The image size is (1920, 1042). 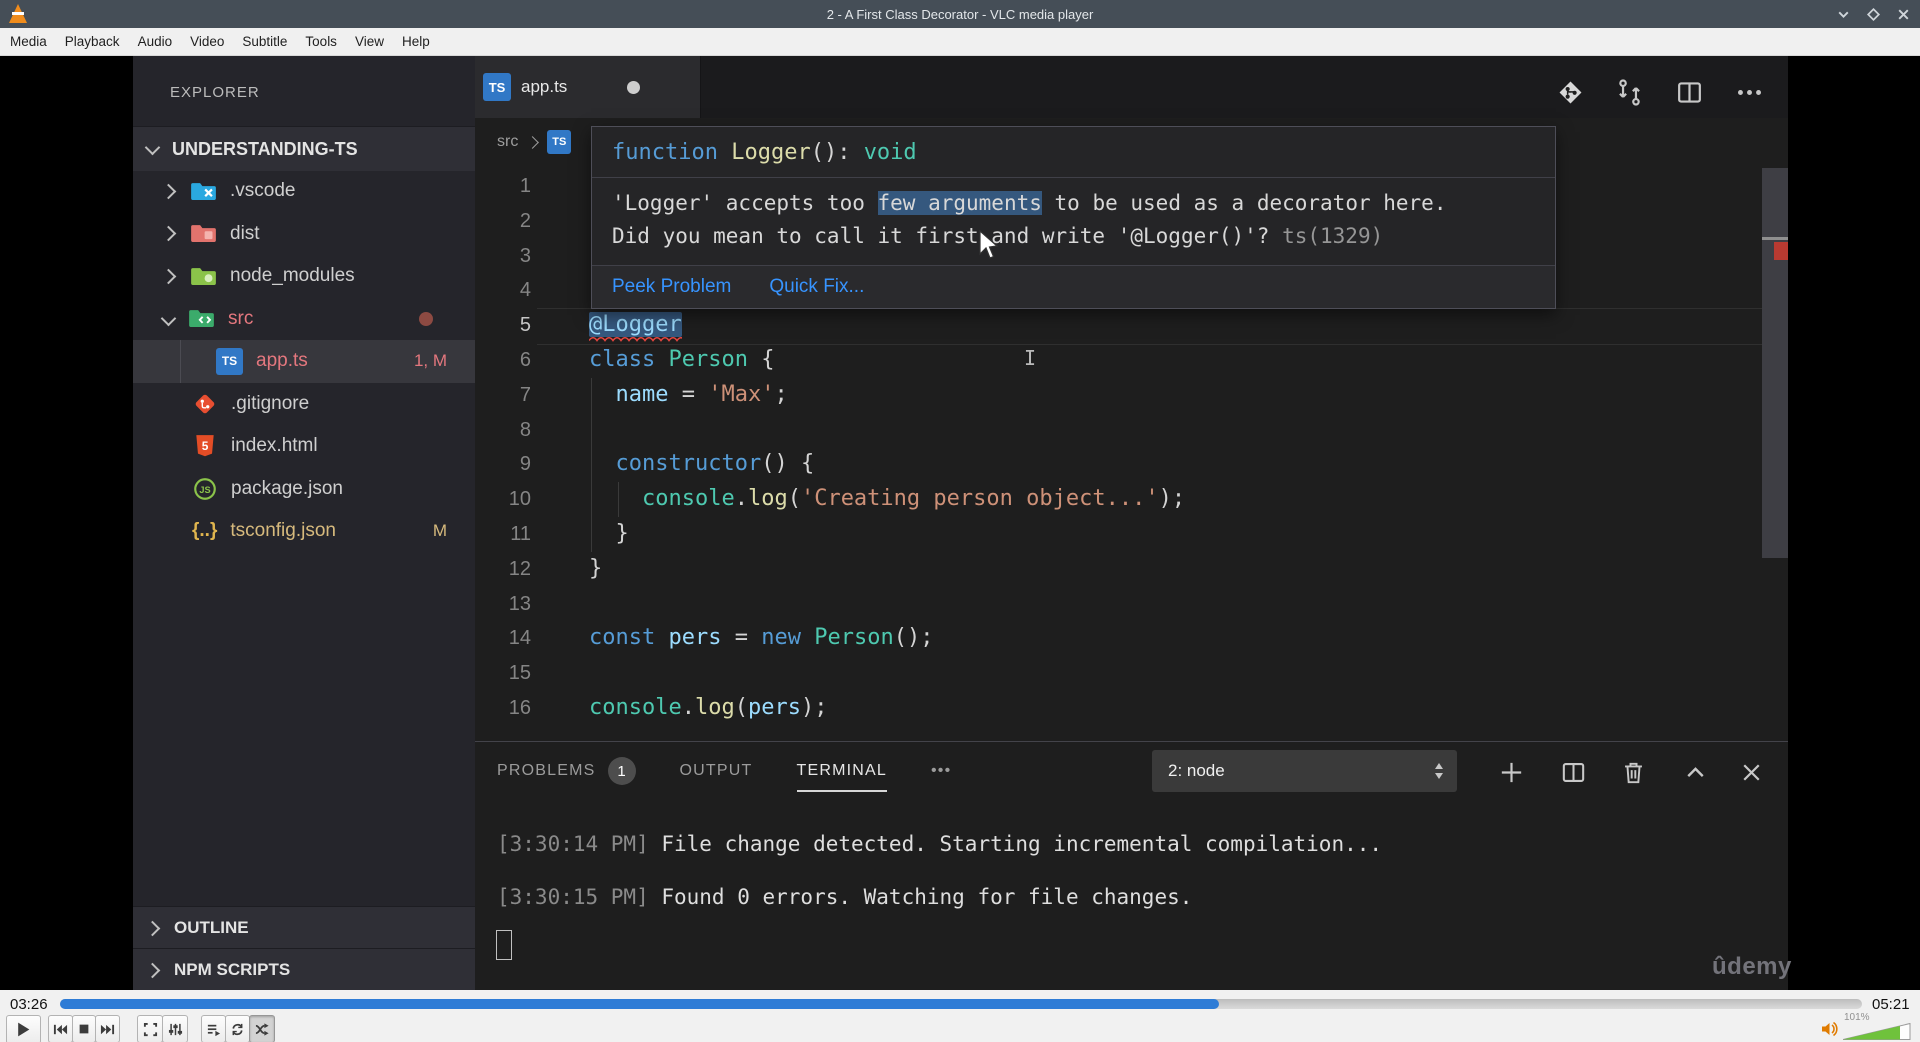 I want to click on terminal-cursor, so click(x=504, y=945).